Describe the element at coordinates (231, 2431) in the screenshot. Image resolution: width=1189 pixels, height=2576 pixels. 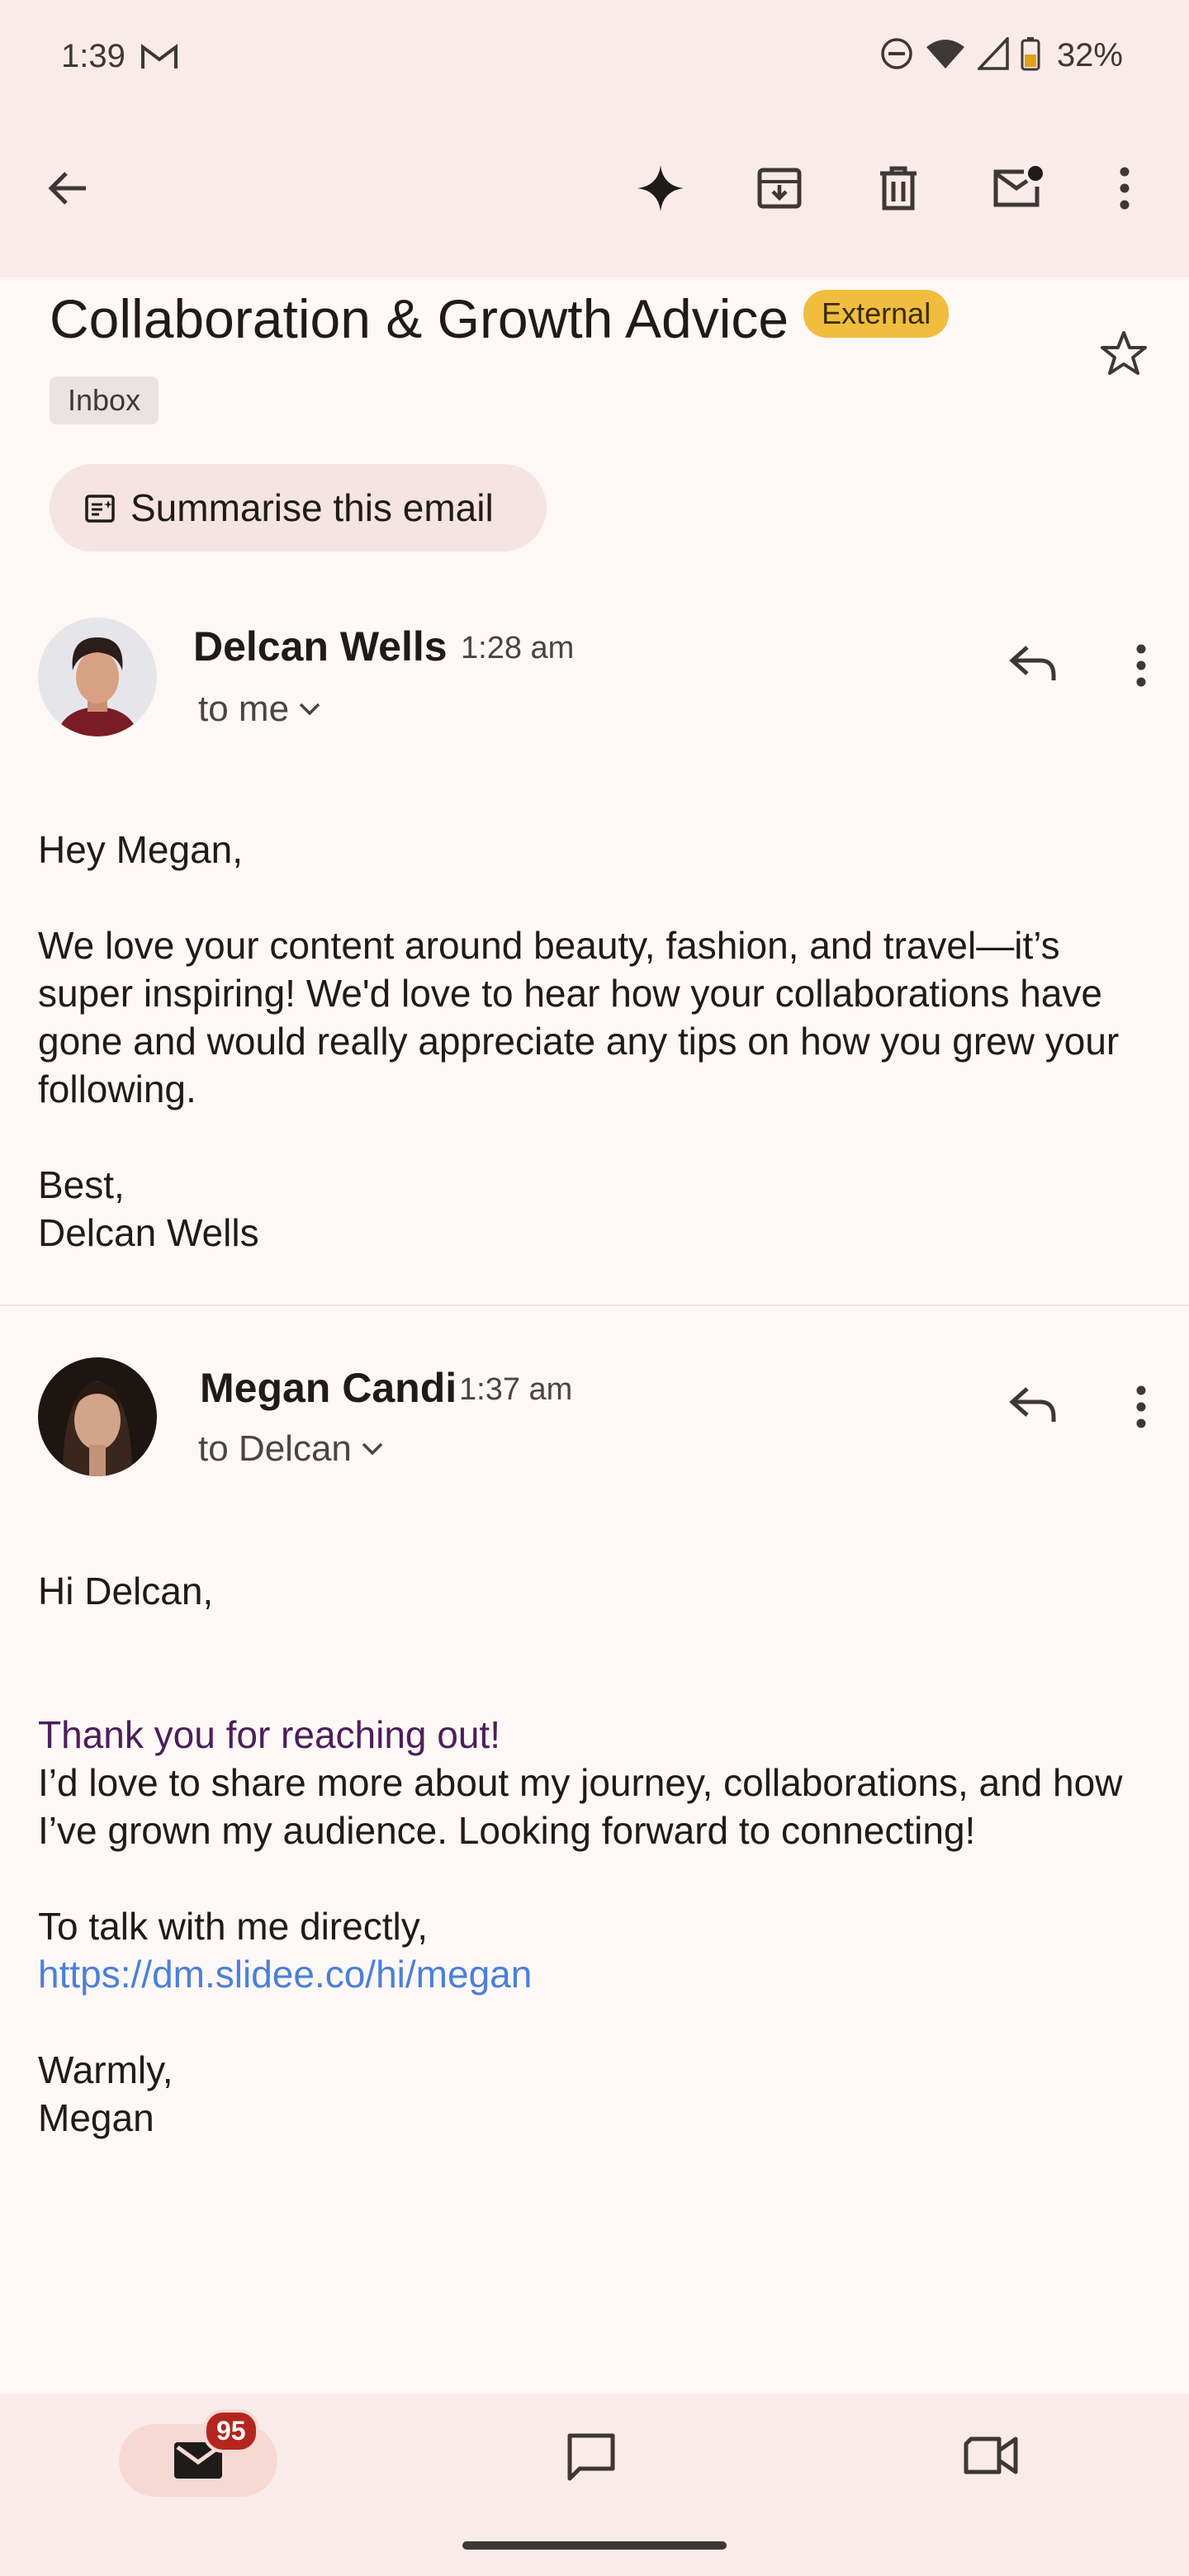
I see `unread-count-badge: 95` at that location.